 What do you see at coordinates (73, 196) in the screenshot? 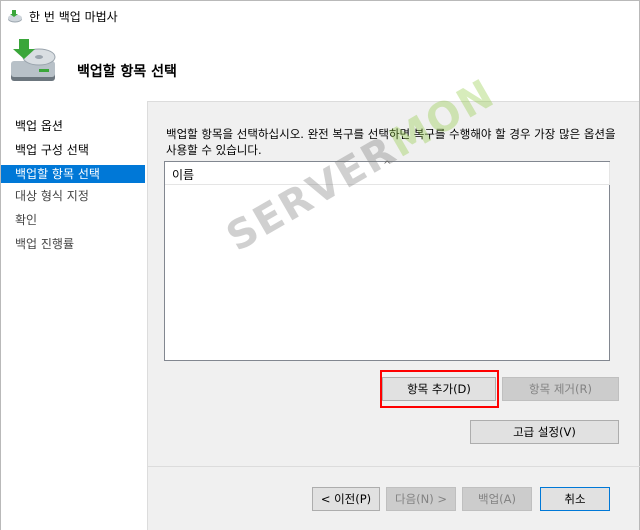
I see `nav-item-destination-type: 대상 형식 지정` at bounding box center [73, 196].